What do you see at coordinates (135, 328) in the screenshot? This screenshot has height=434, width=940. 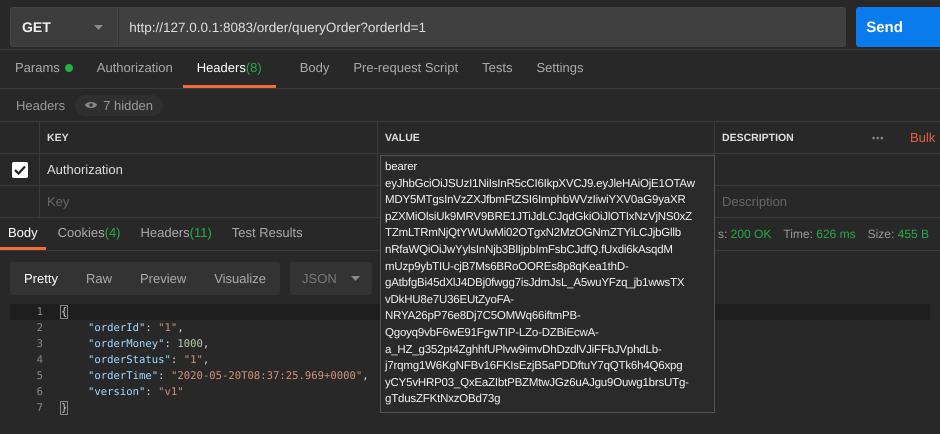 I see `code-line: "orderId": "1",` at bounding box center [135, 328].